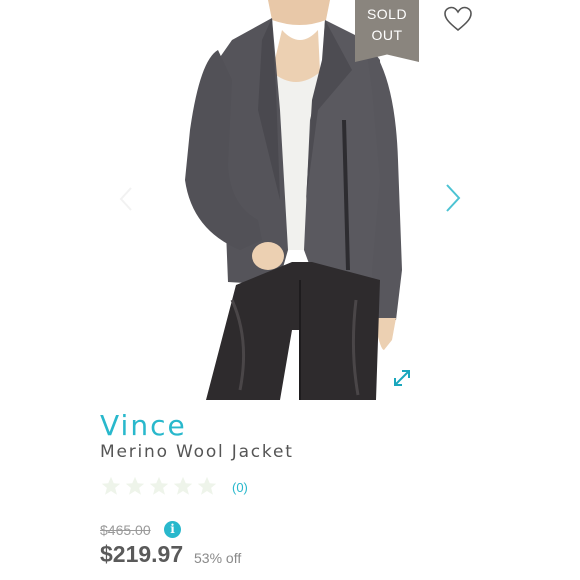  Describe the element at coordinates (197, 452) in the screenshot. I see `product-name: Merino Wool Jacket` at that location.